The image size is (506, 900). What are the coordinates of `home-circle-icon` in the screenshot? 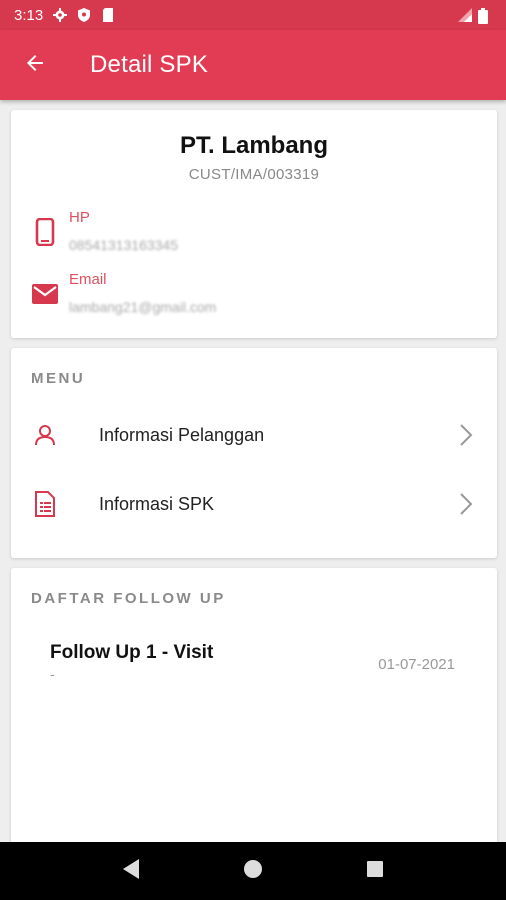 It's located at (253, 871).